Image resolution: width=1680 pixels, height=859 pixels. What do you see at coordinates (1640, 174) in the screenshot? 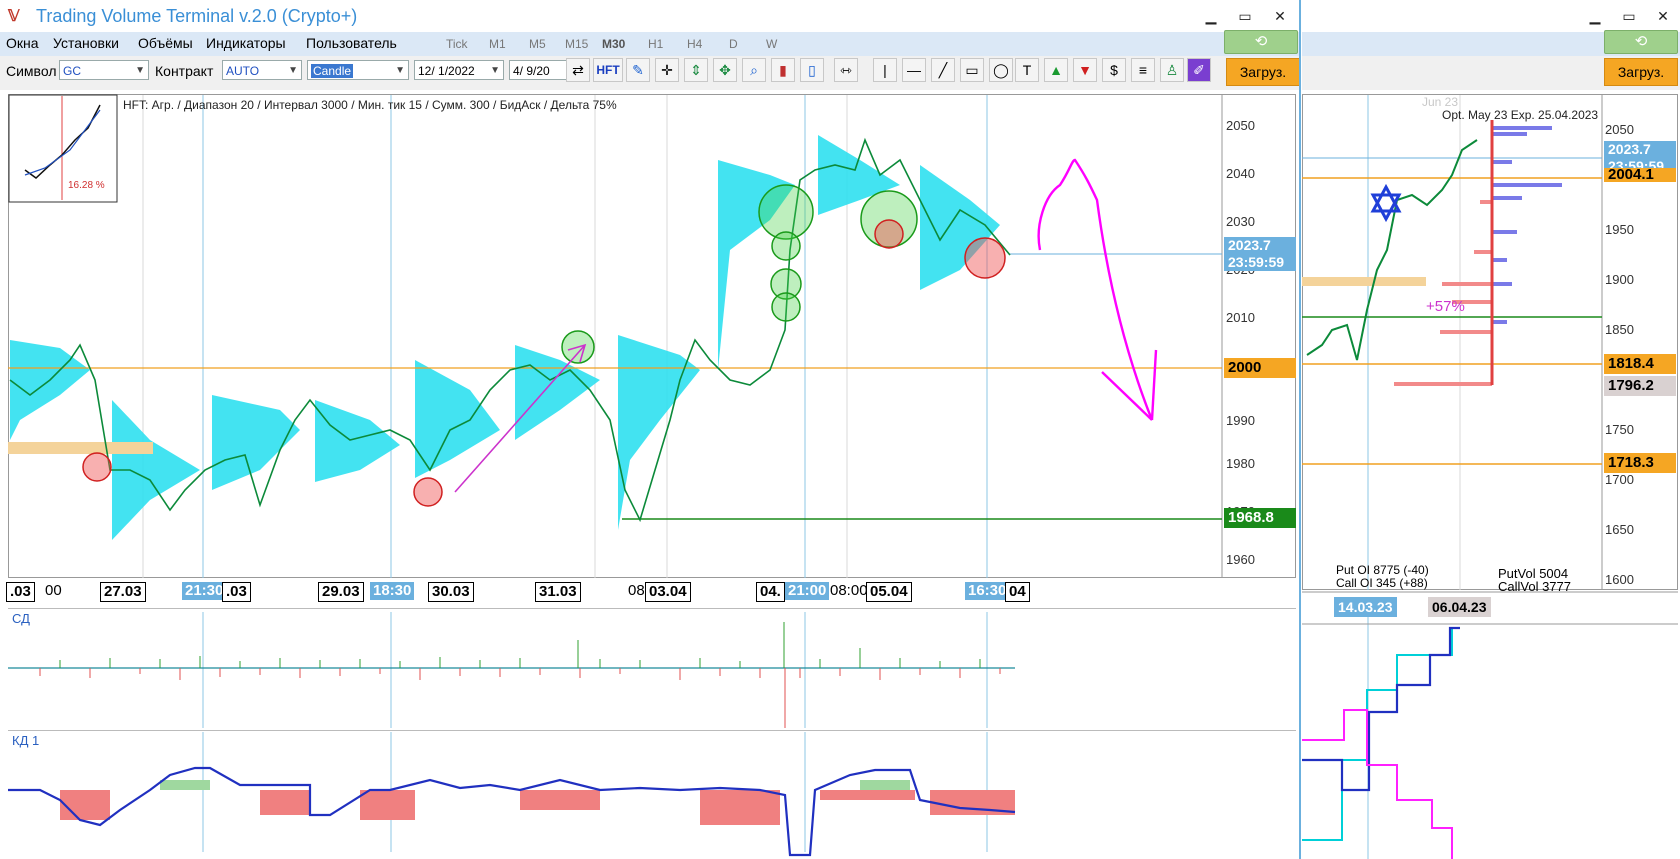
I see `level-top-badge: 2004.1` at bounding box center [1640, 174].